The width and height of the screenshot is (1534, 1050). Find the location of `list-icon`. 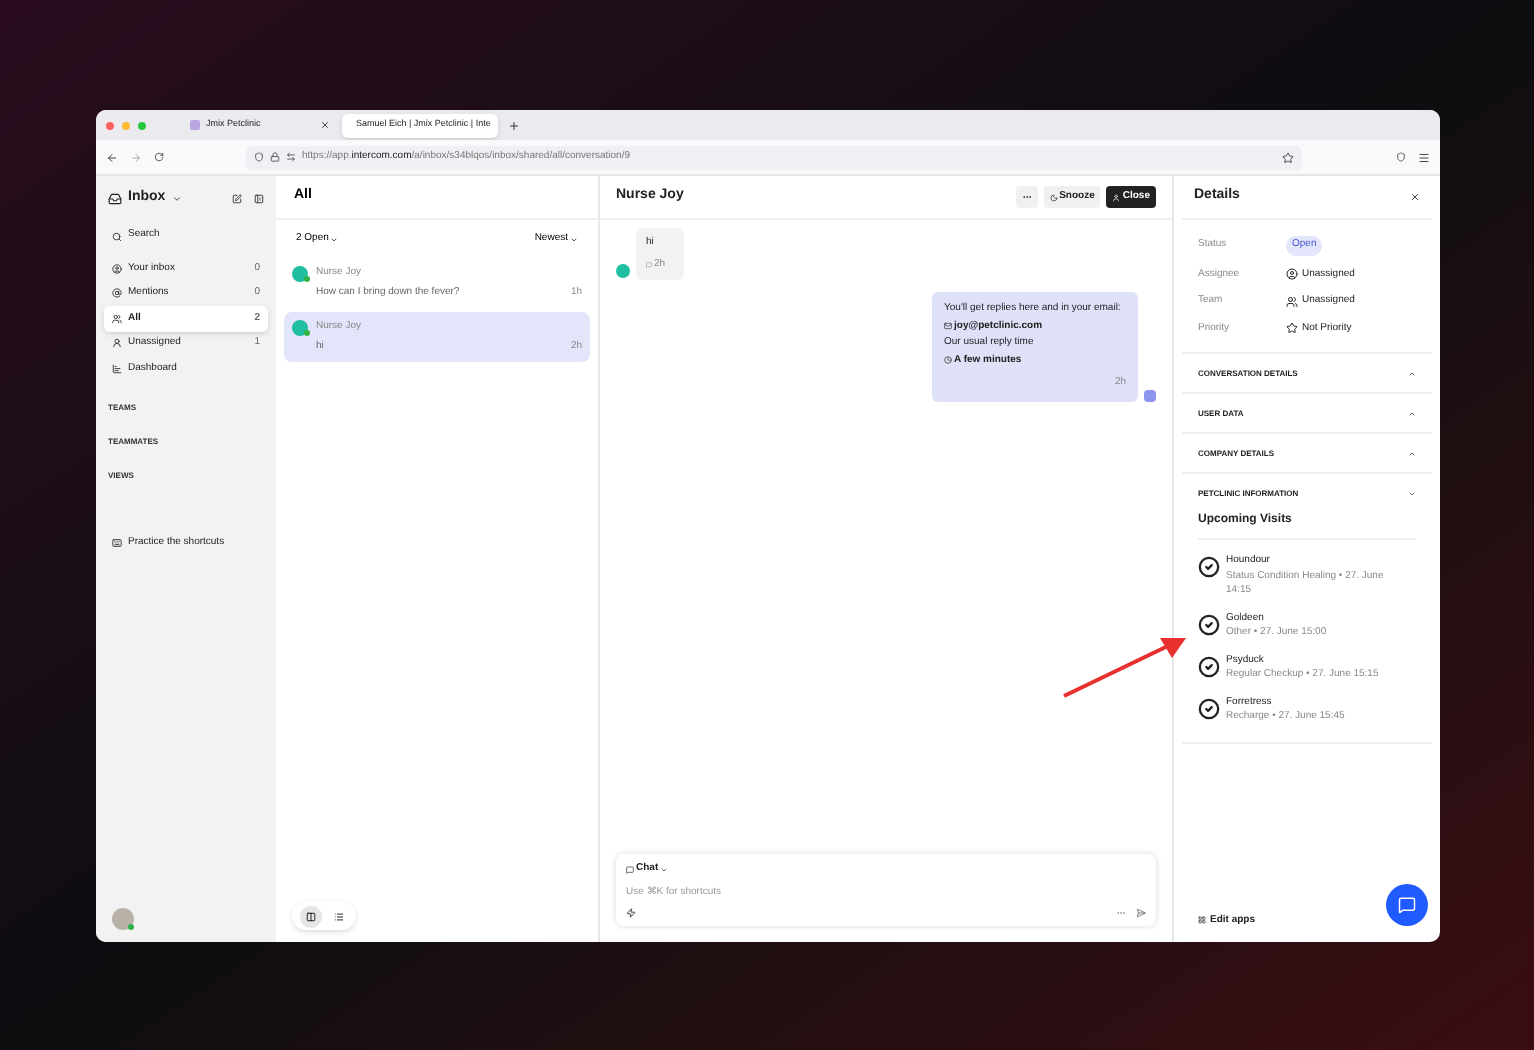

list-icon is located at coordinates (338, 916).